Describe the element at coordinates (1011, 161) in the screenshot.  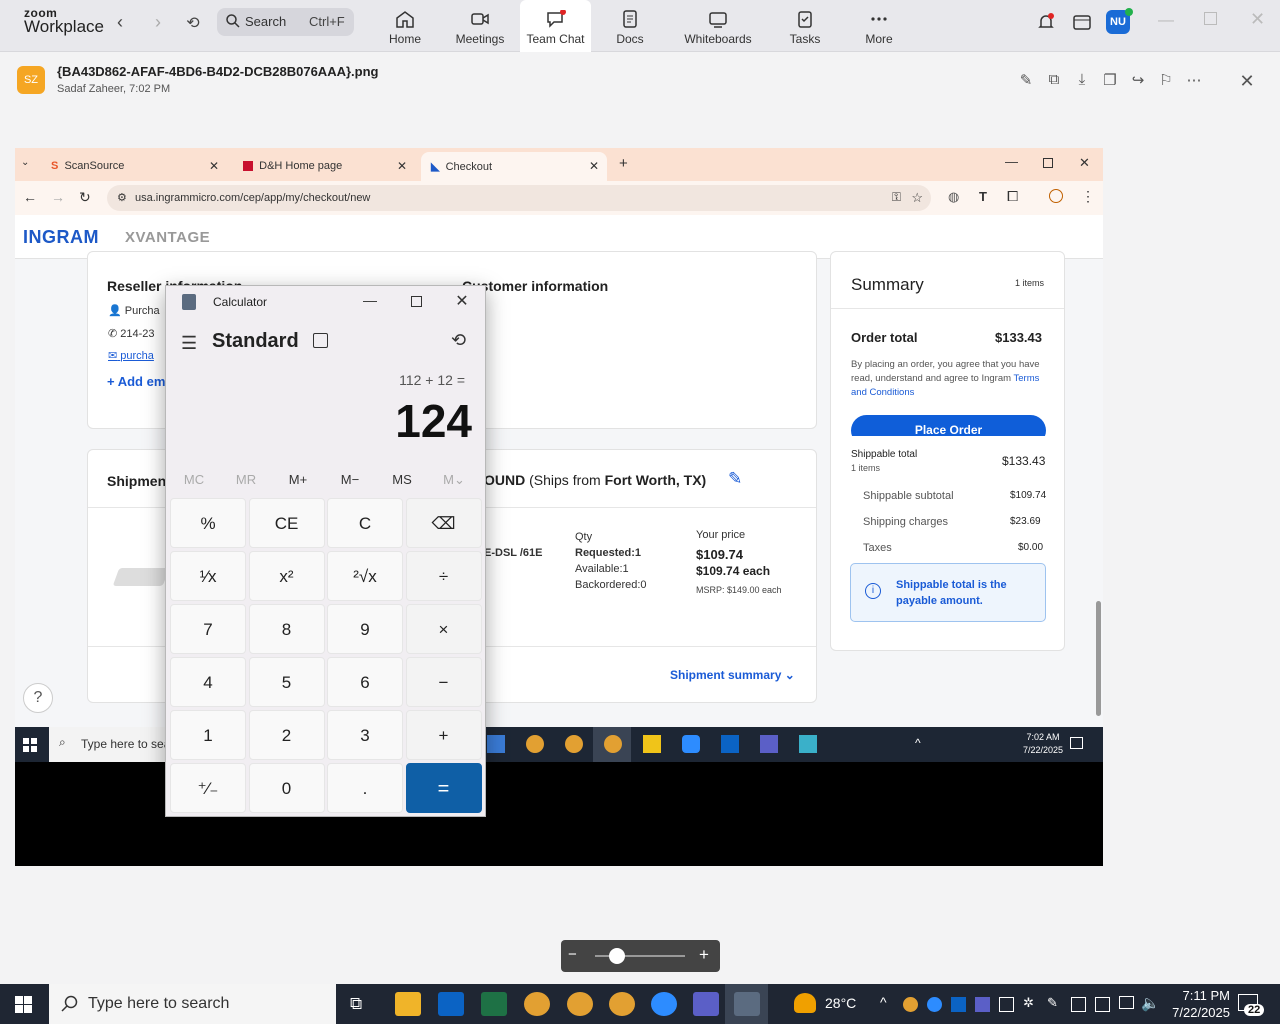
I see `browser-minimize-icon: —` at that location.